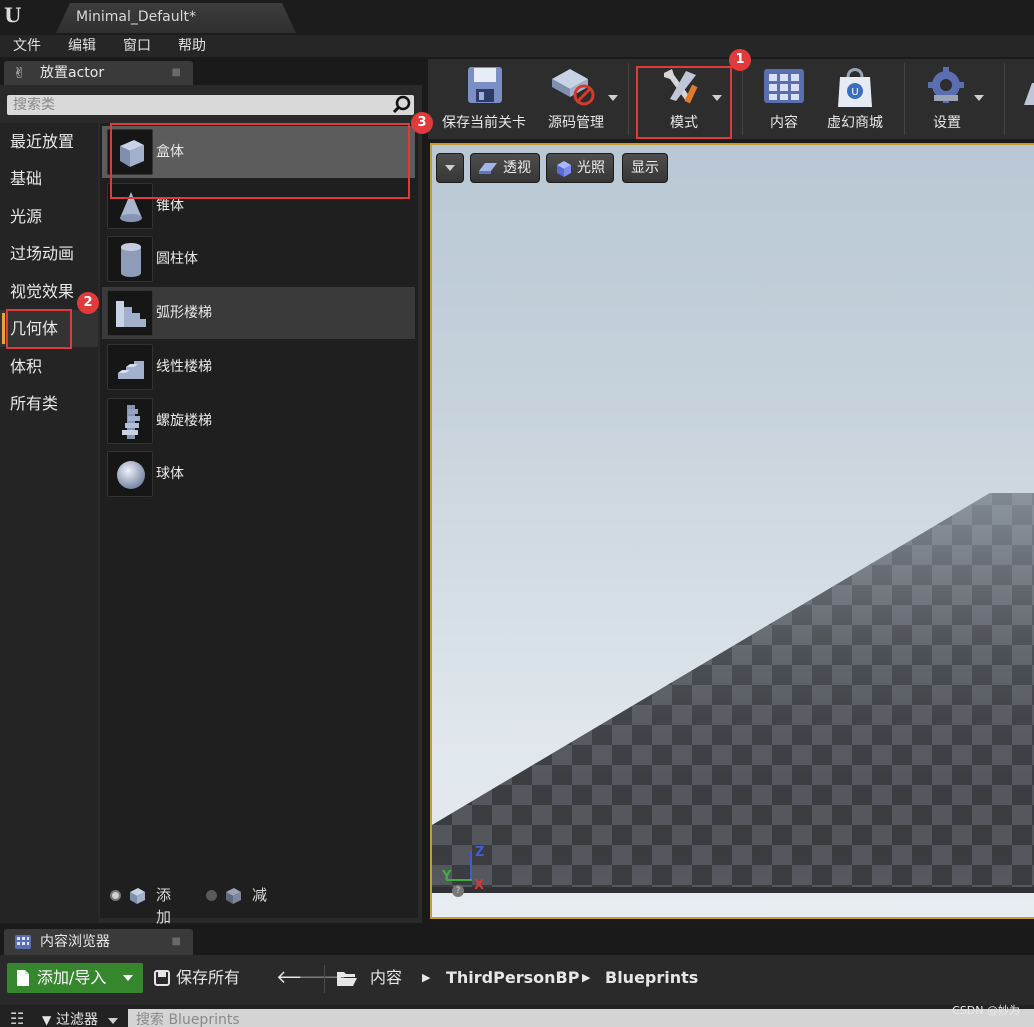  What do you see at coordinates (946, 85) in the screenshot?
I see `settings-gear-icon` at bounding box center [946, 85].